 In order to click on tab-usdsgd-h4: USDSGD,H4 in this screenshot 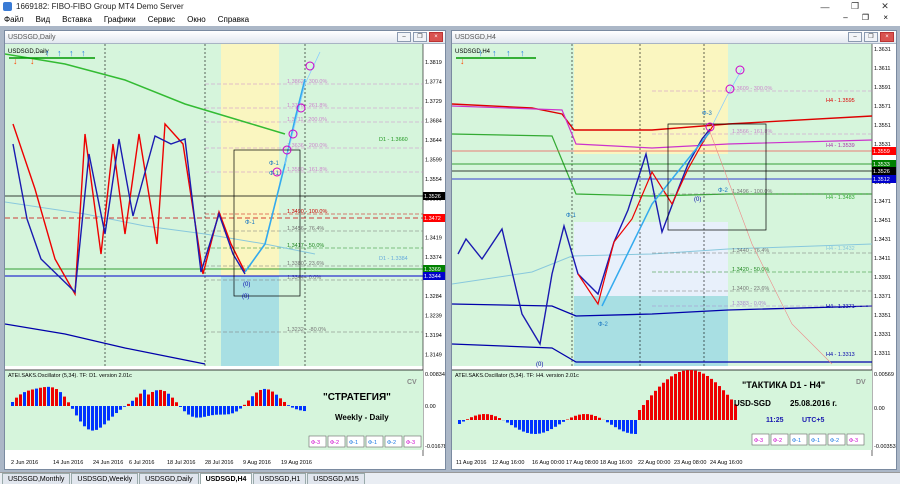, I will do `click(226, 478)`.